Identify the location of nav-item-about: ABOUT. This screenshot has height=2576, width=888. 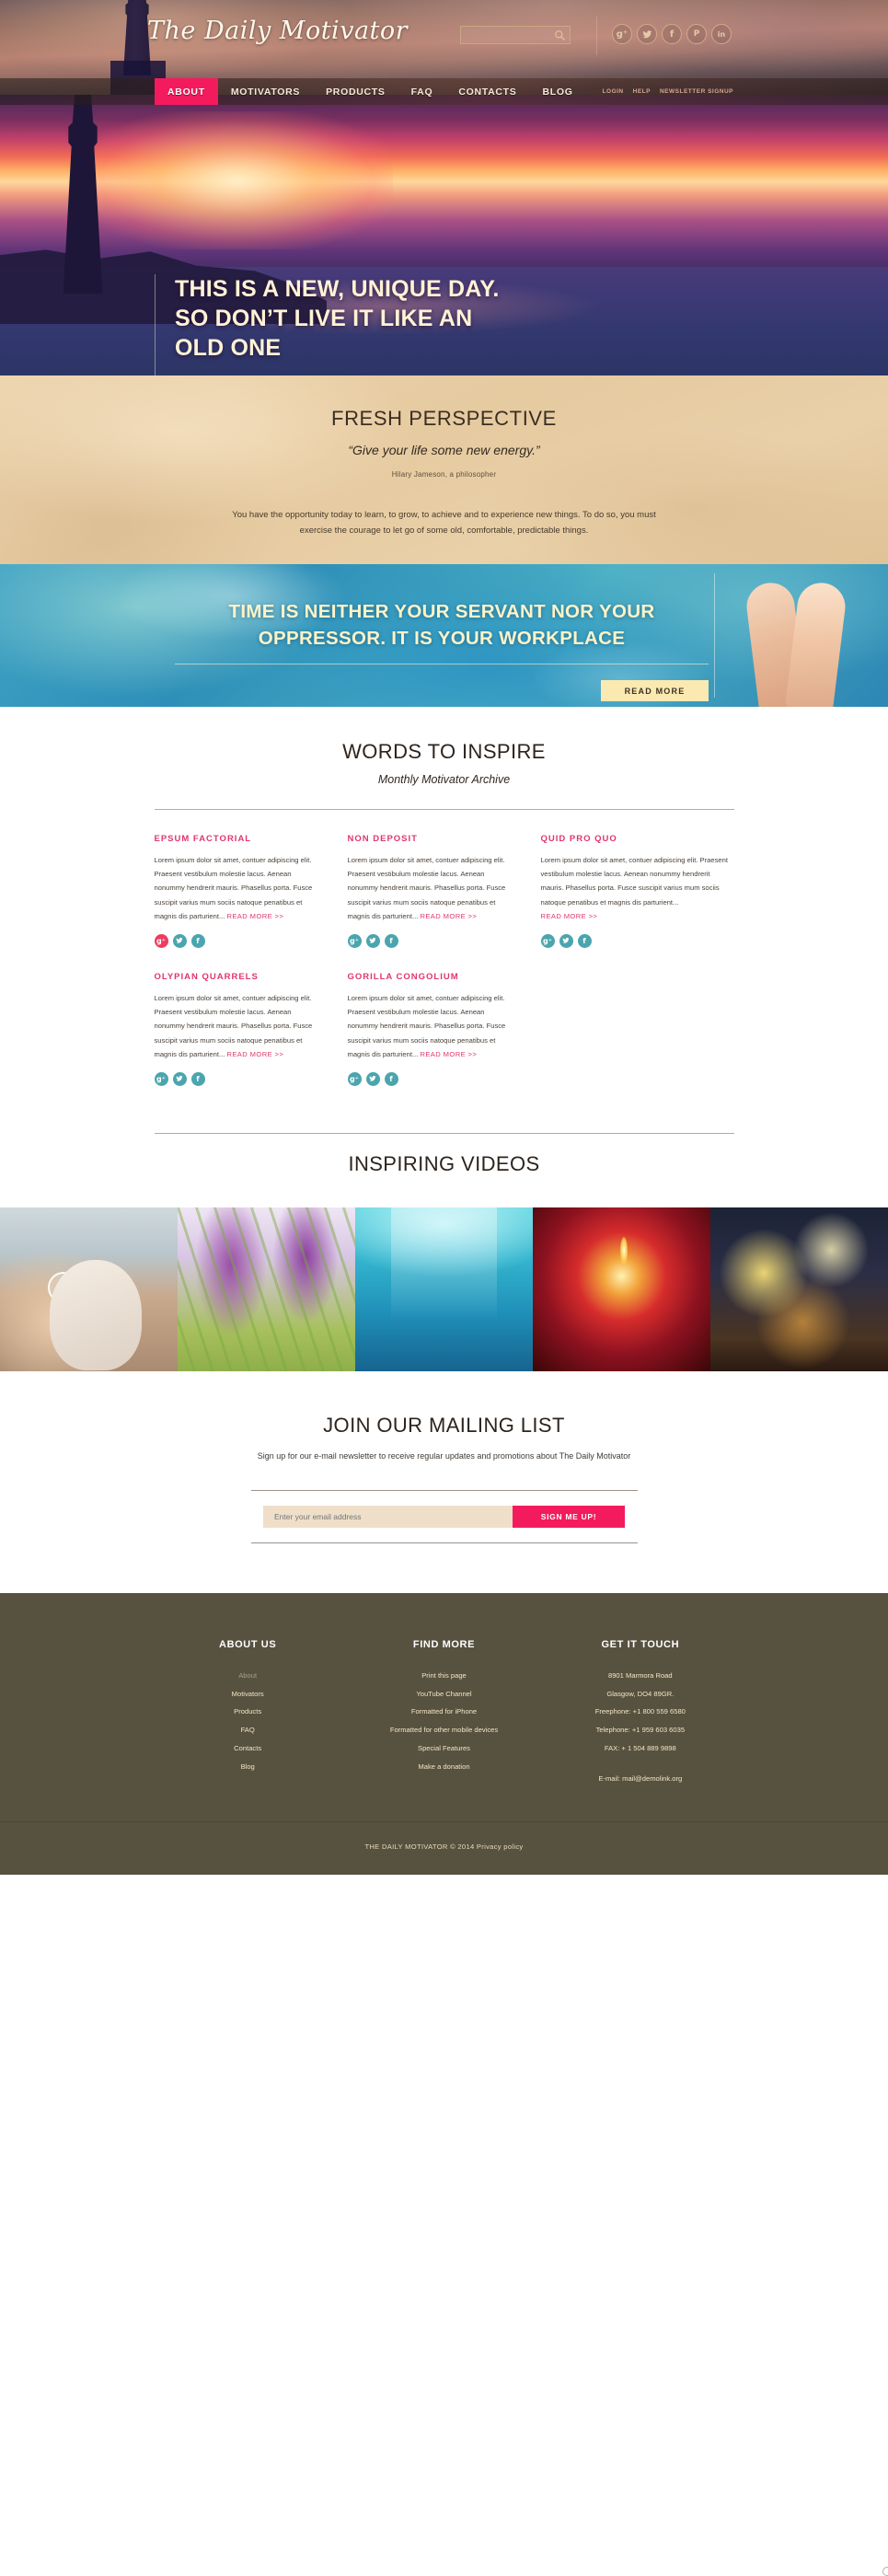
(186, 91).